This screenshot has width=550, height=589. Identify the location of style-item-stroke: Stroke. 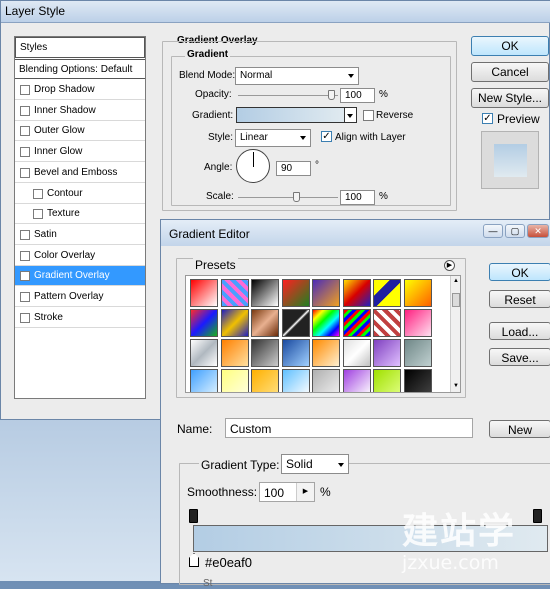
(80, 318).